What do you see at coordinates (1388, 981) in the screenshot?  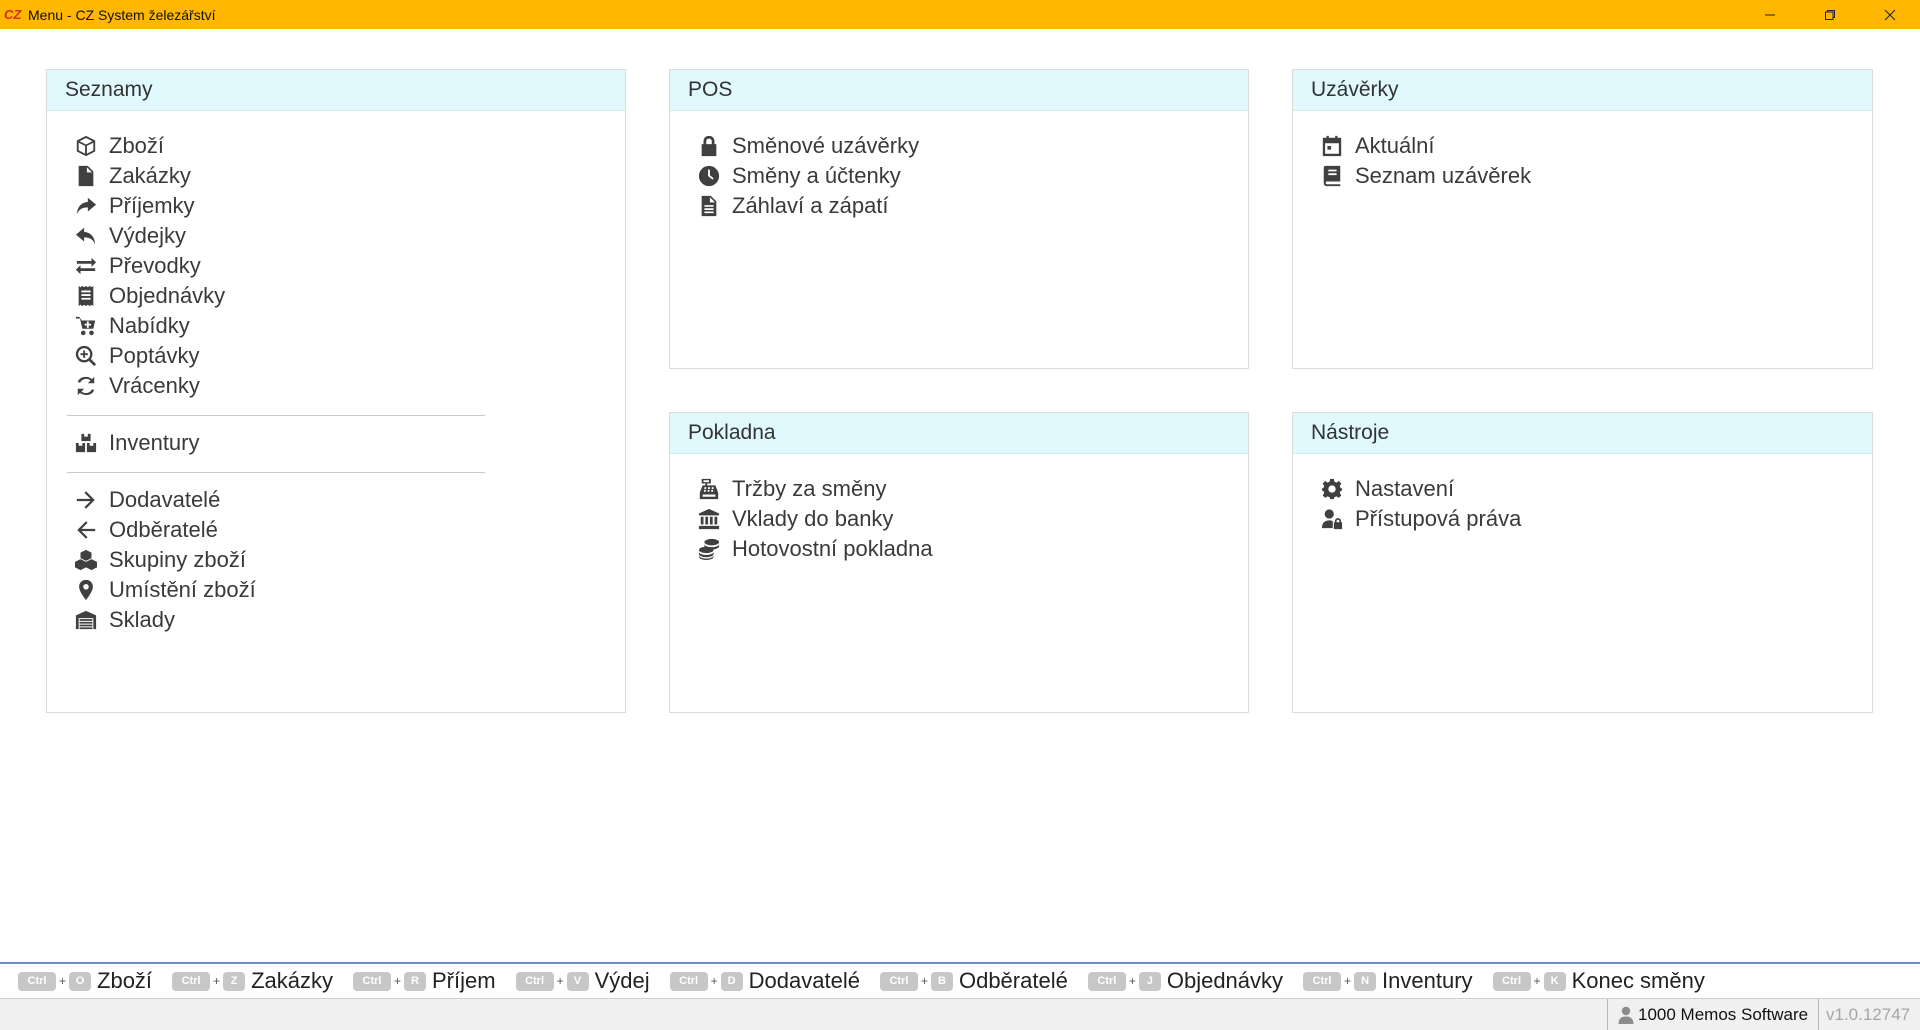 I see `shortcut-inventury: Ctrl + N Inventury` at bounding box center [1388, 981].